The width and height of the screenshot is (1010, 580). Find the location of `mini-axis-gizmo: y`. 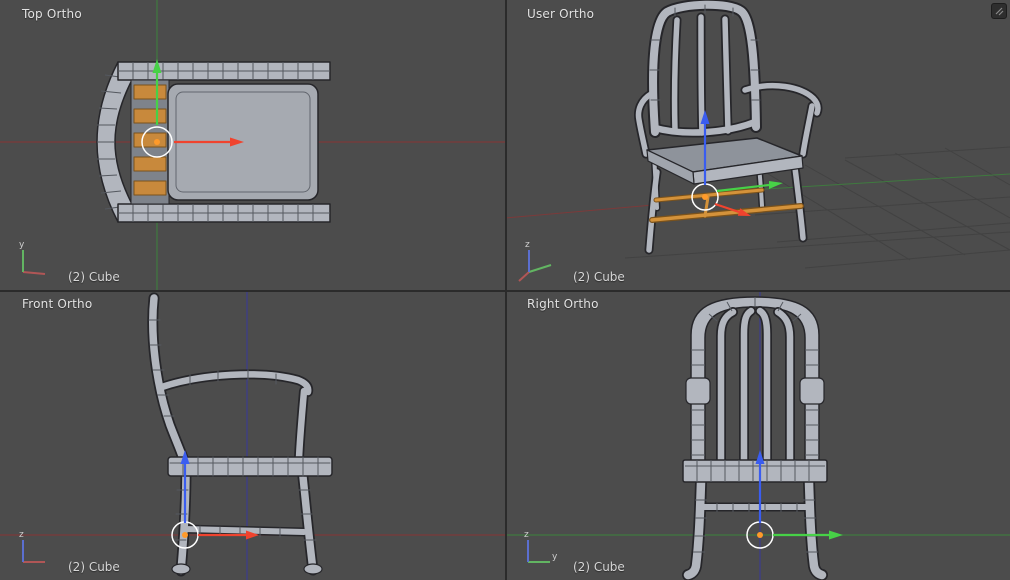

mini-axis-gizmo: y is located at coordinates (32, 257).